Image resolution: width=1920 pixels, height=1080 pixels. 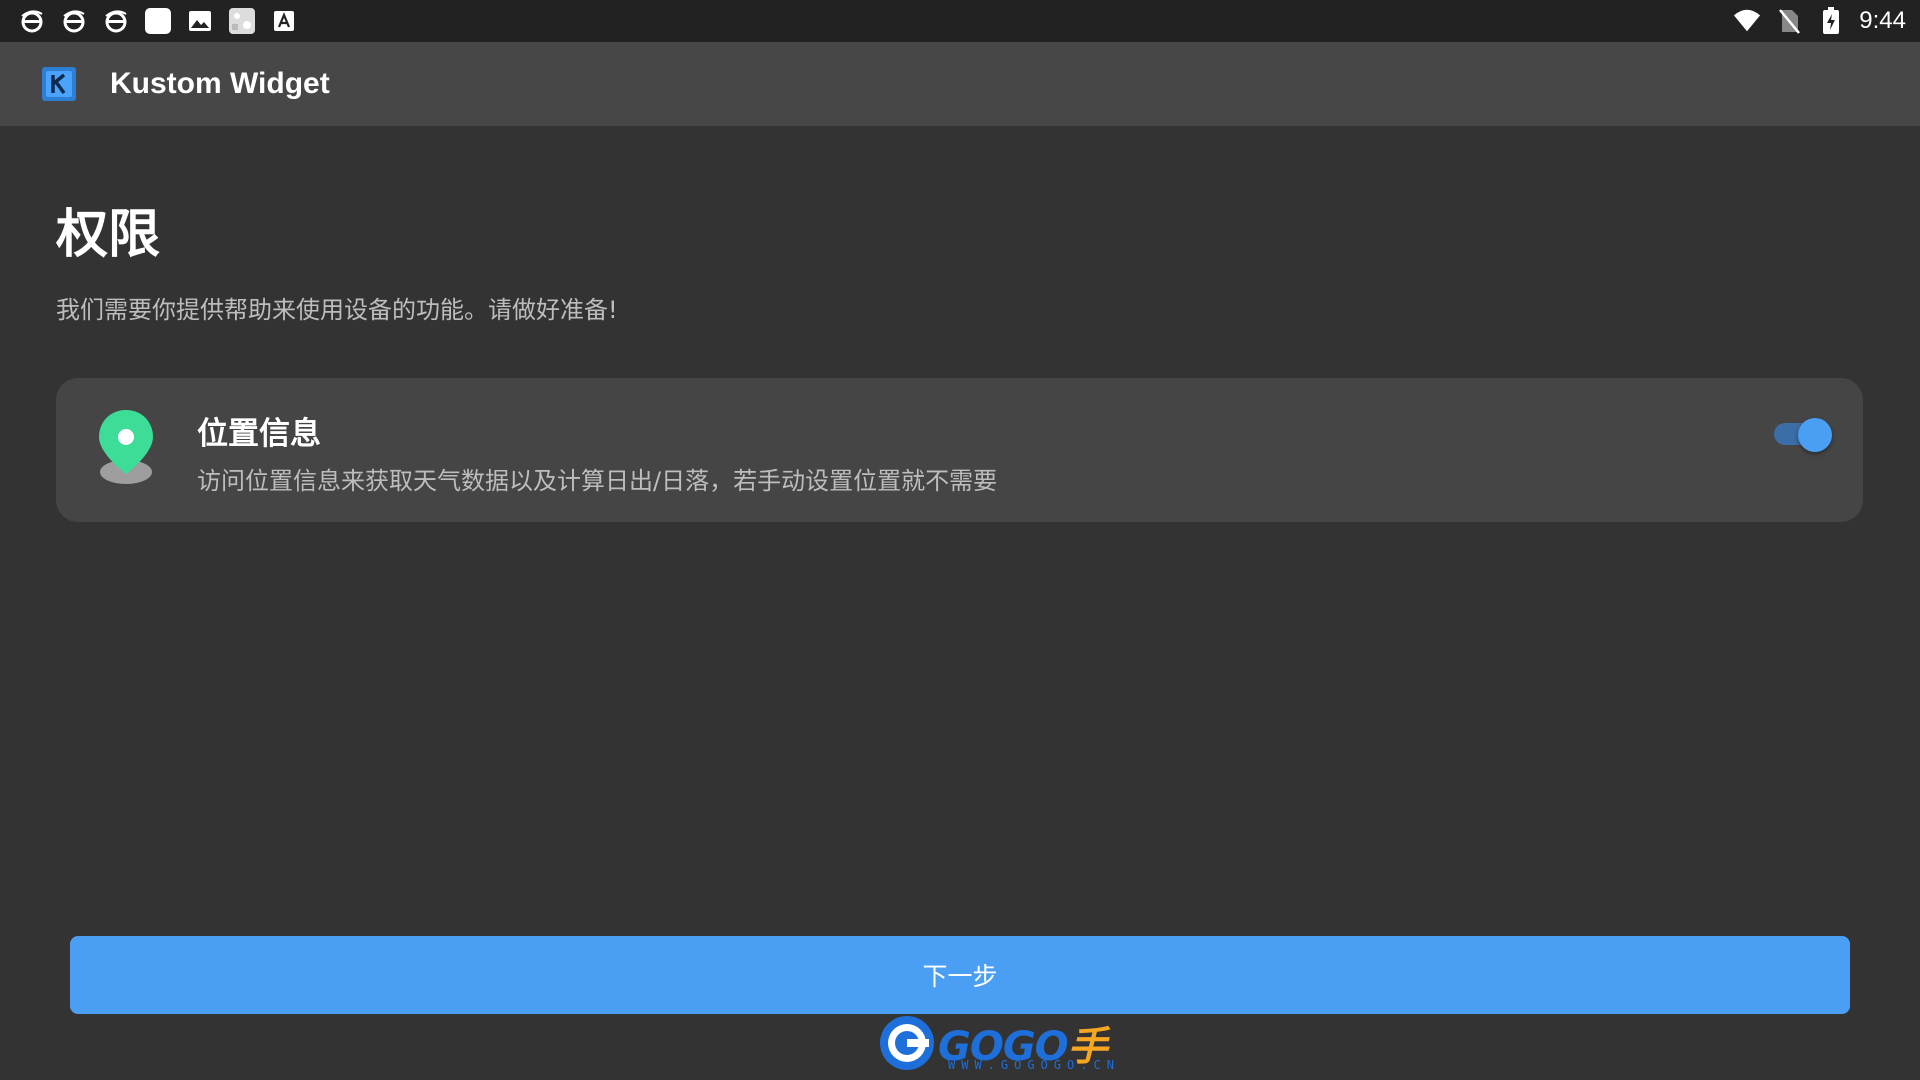 I want to click on location-pin-icon, so click(x=126, y=448).